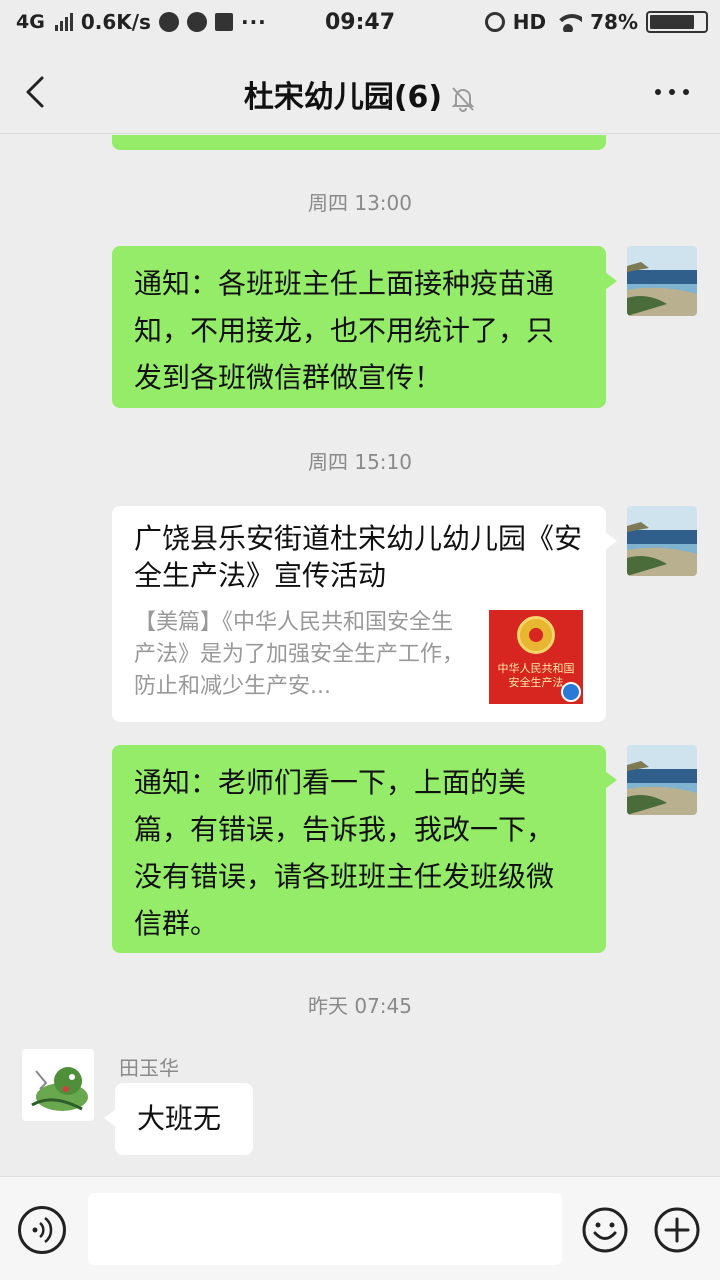  I want to click on alarm-icon, so click(494, 22).